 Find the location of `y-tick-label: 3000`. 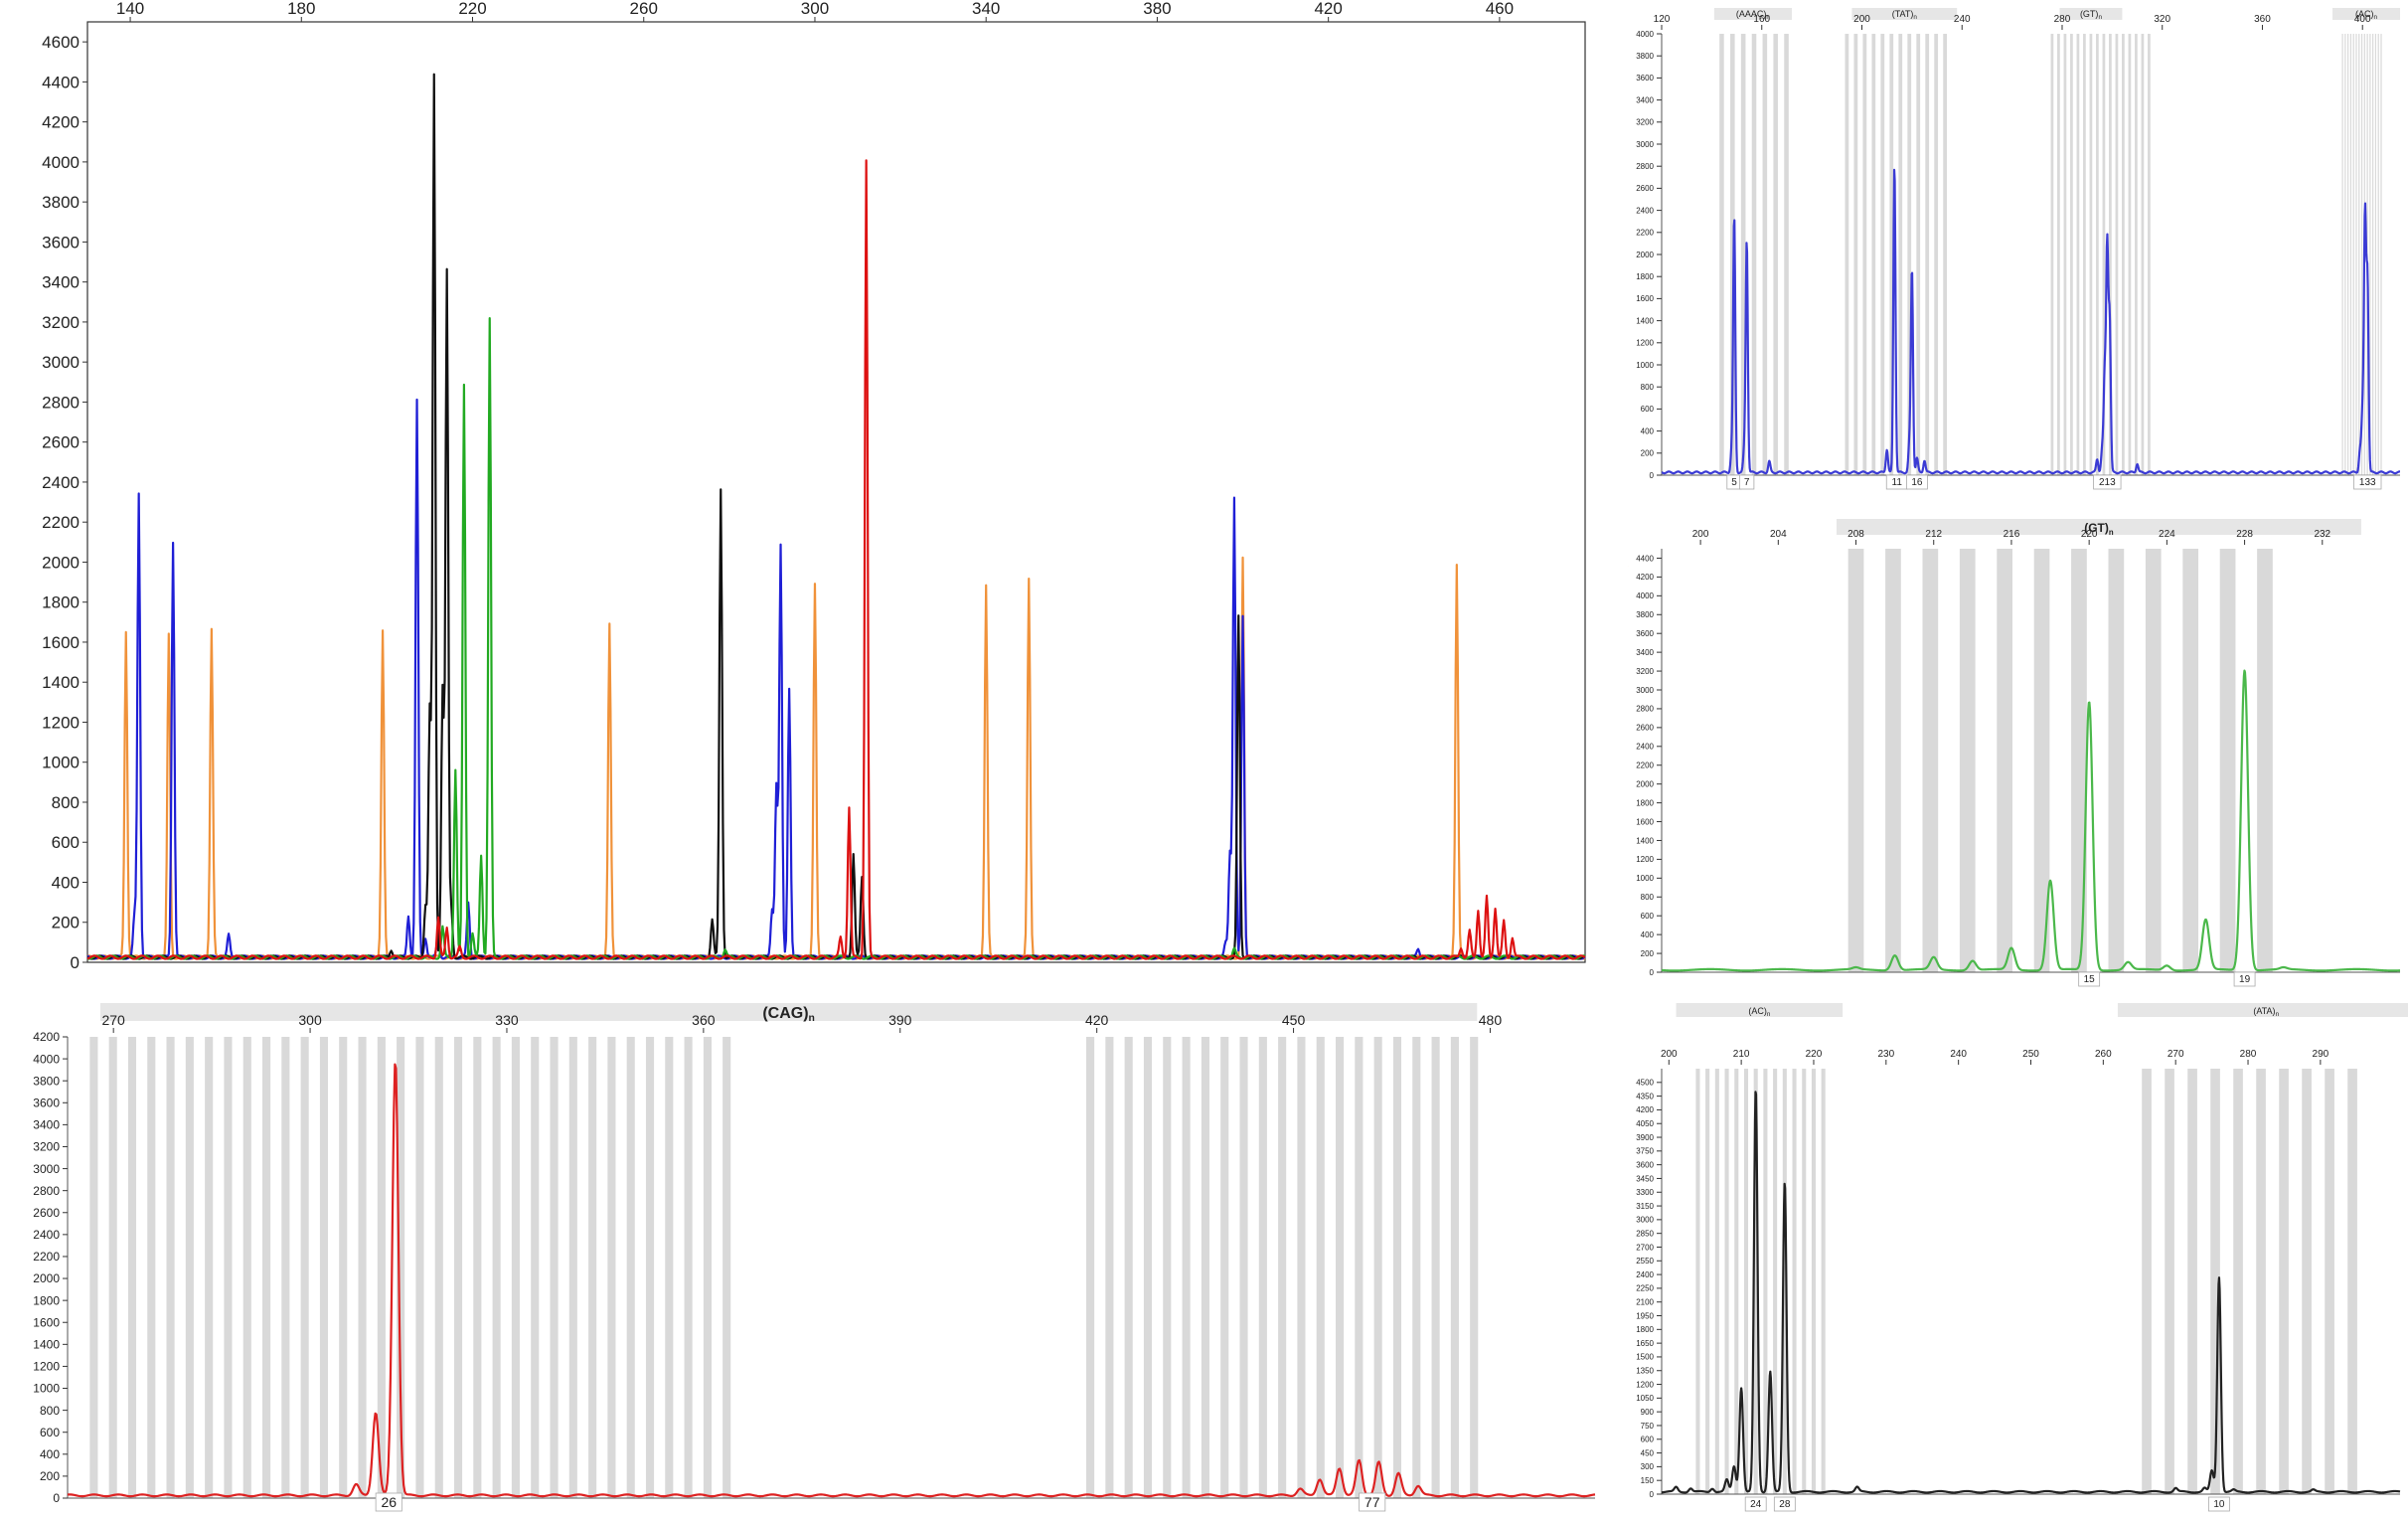

y-tick-label: 3000 is located at coordinates (1645, 690).